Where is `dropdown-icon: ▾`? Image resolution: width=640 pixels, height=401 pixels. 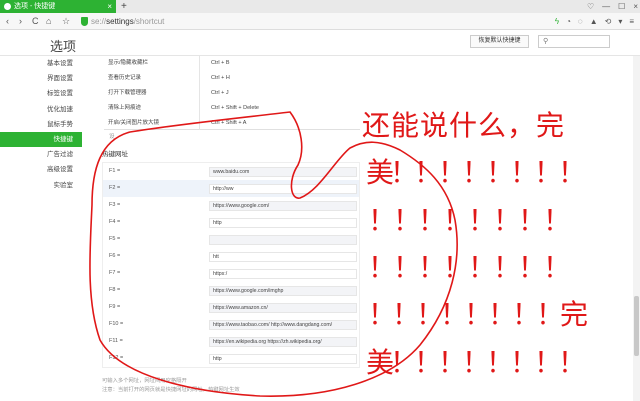 dropdown-icon: ▾ is located at coordinates (620, 21).